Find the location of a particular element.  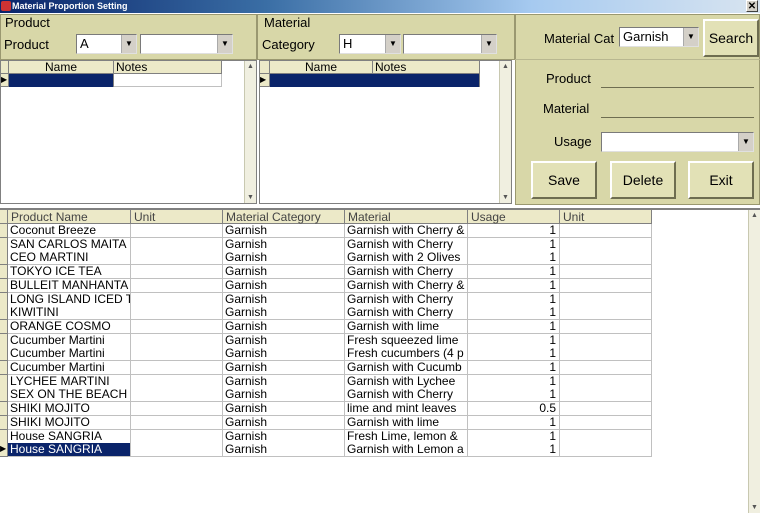

delete-button: Delete is located at coordinates (643, 180).